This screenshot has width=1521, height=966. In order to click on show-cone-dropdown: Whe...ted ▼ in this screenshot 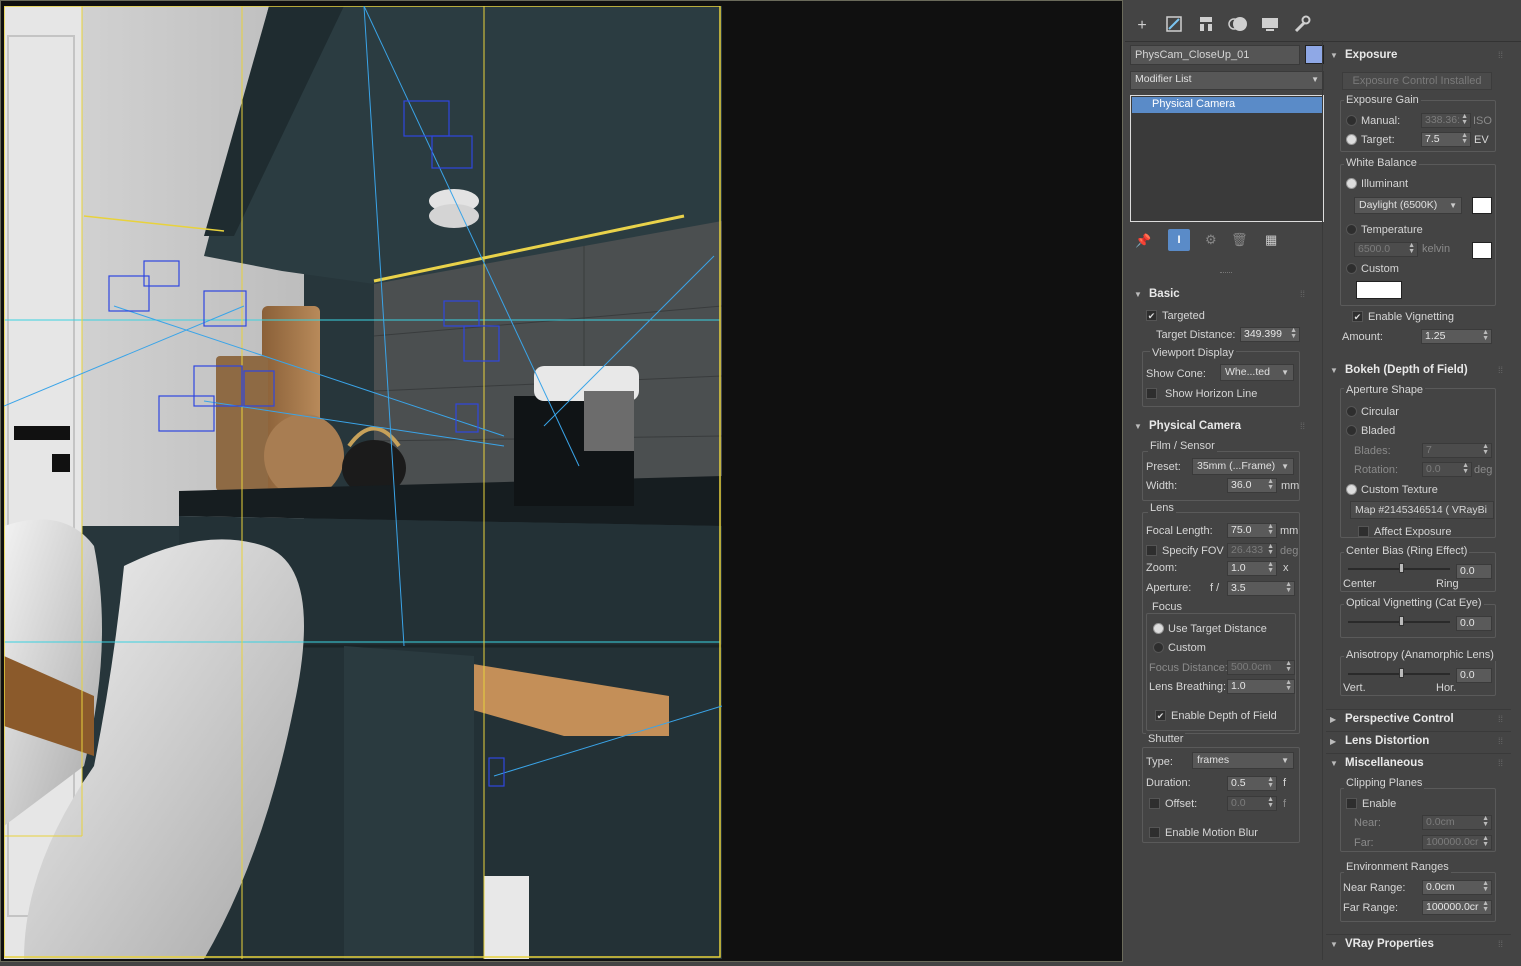, I will do `click(1257, 372)`.